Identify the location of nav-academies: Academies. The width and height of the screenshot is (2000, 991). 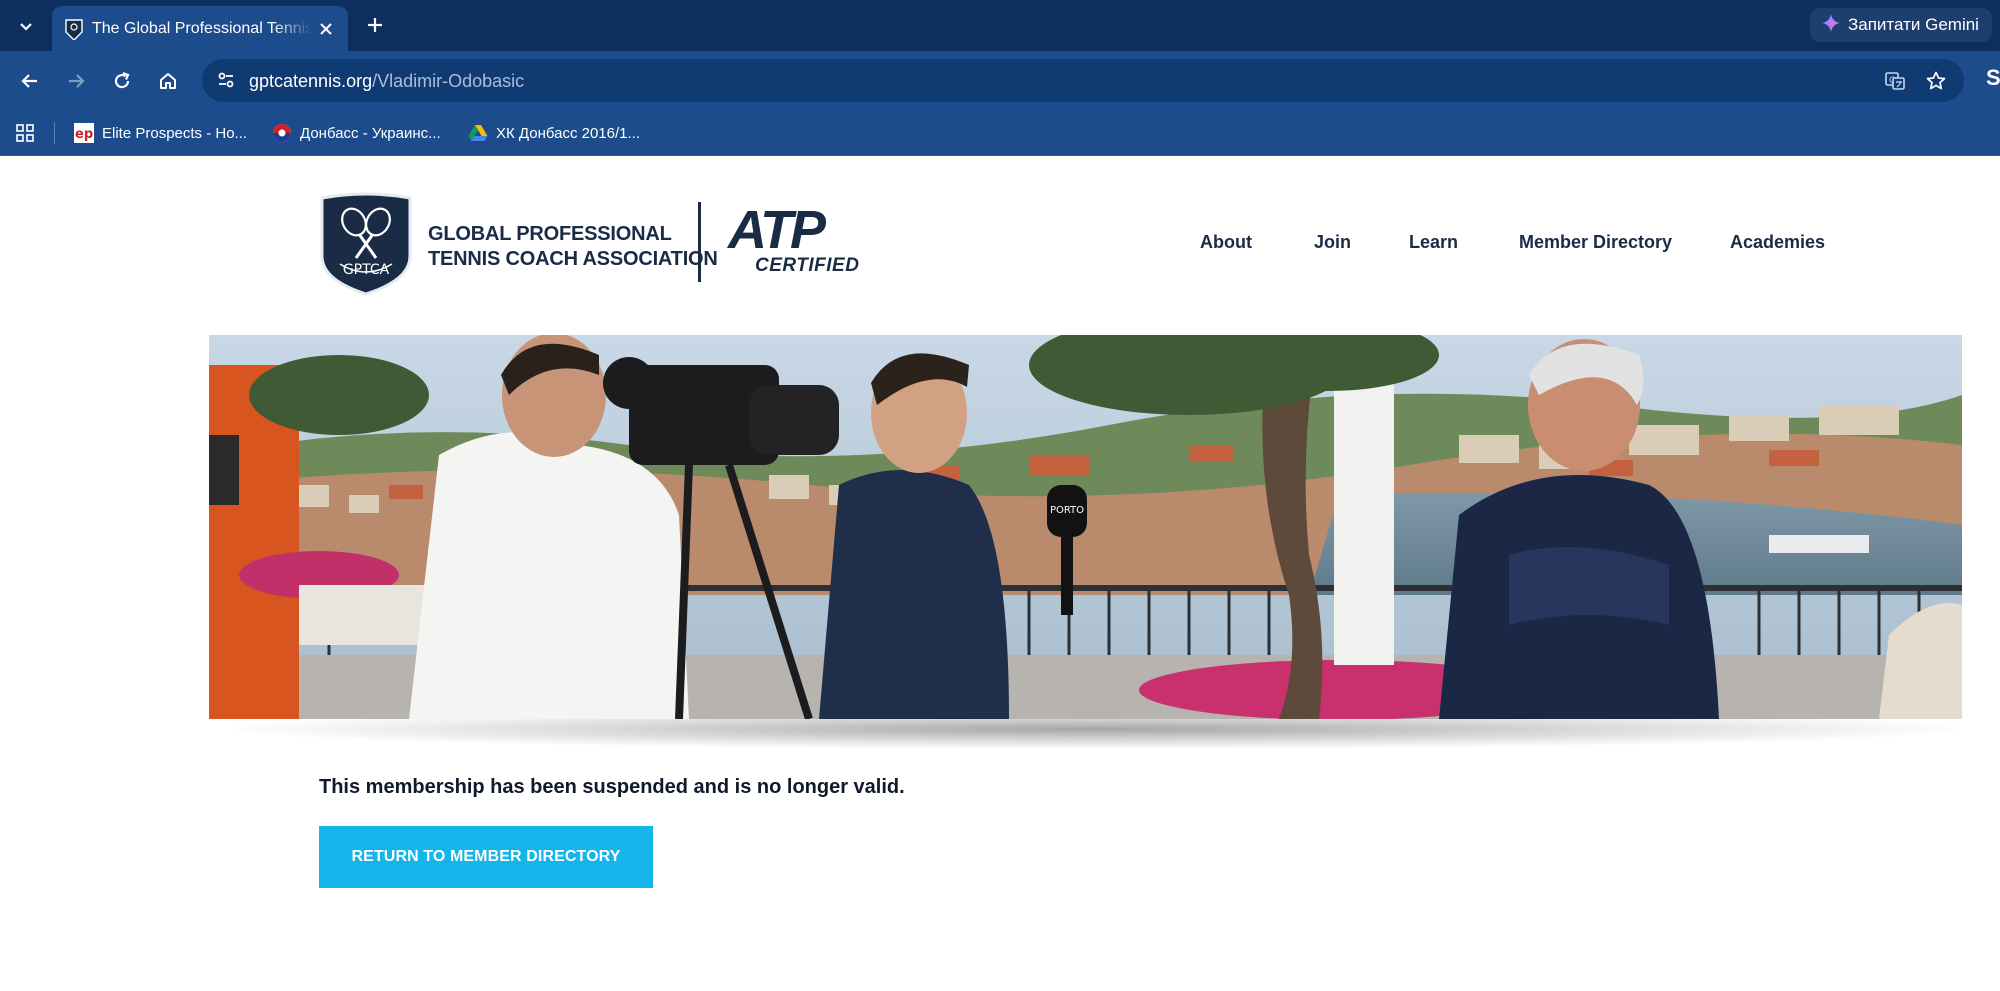
(1777, 242).